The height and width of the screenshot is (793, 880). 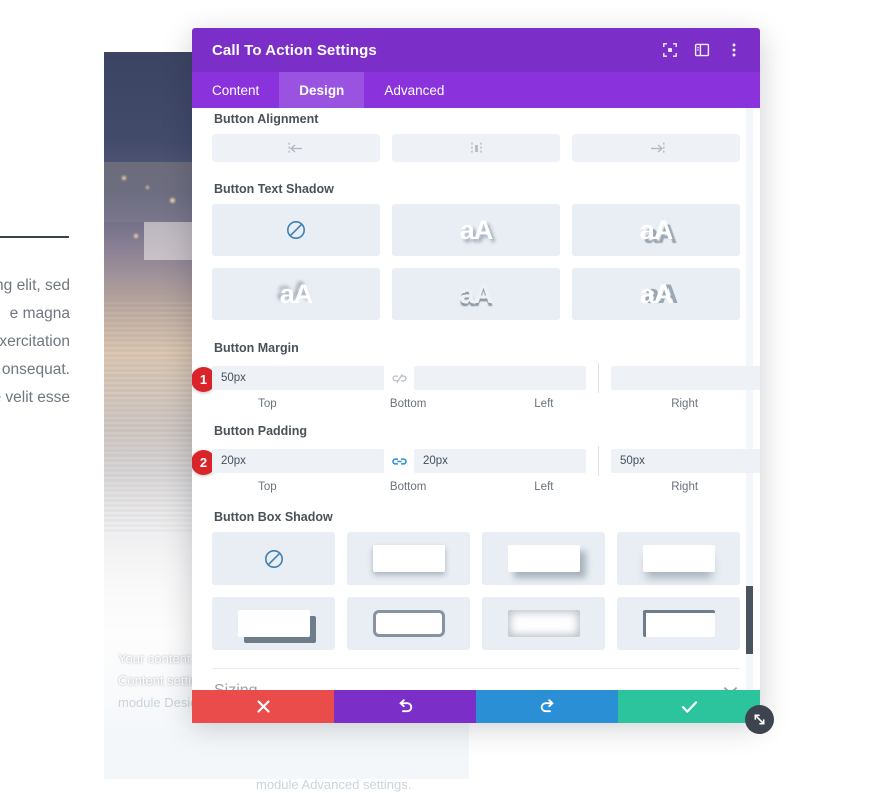 What do you see at coordinates (685, 487) in the screenshot?
I see `padding-right-caption: Right` at bounding box center [685, 487].